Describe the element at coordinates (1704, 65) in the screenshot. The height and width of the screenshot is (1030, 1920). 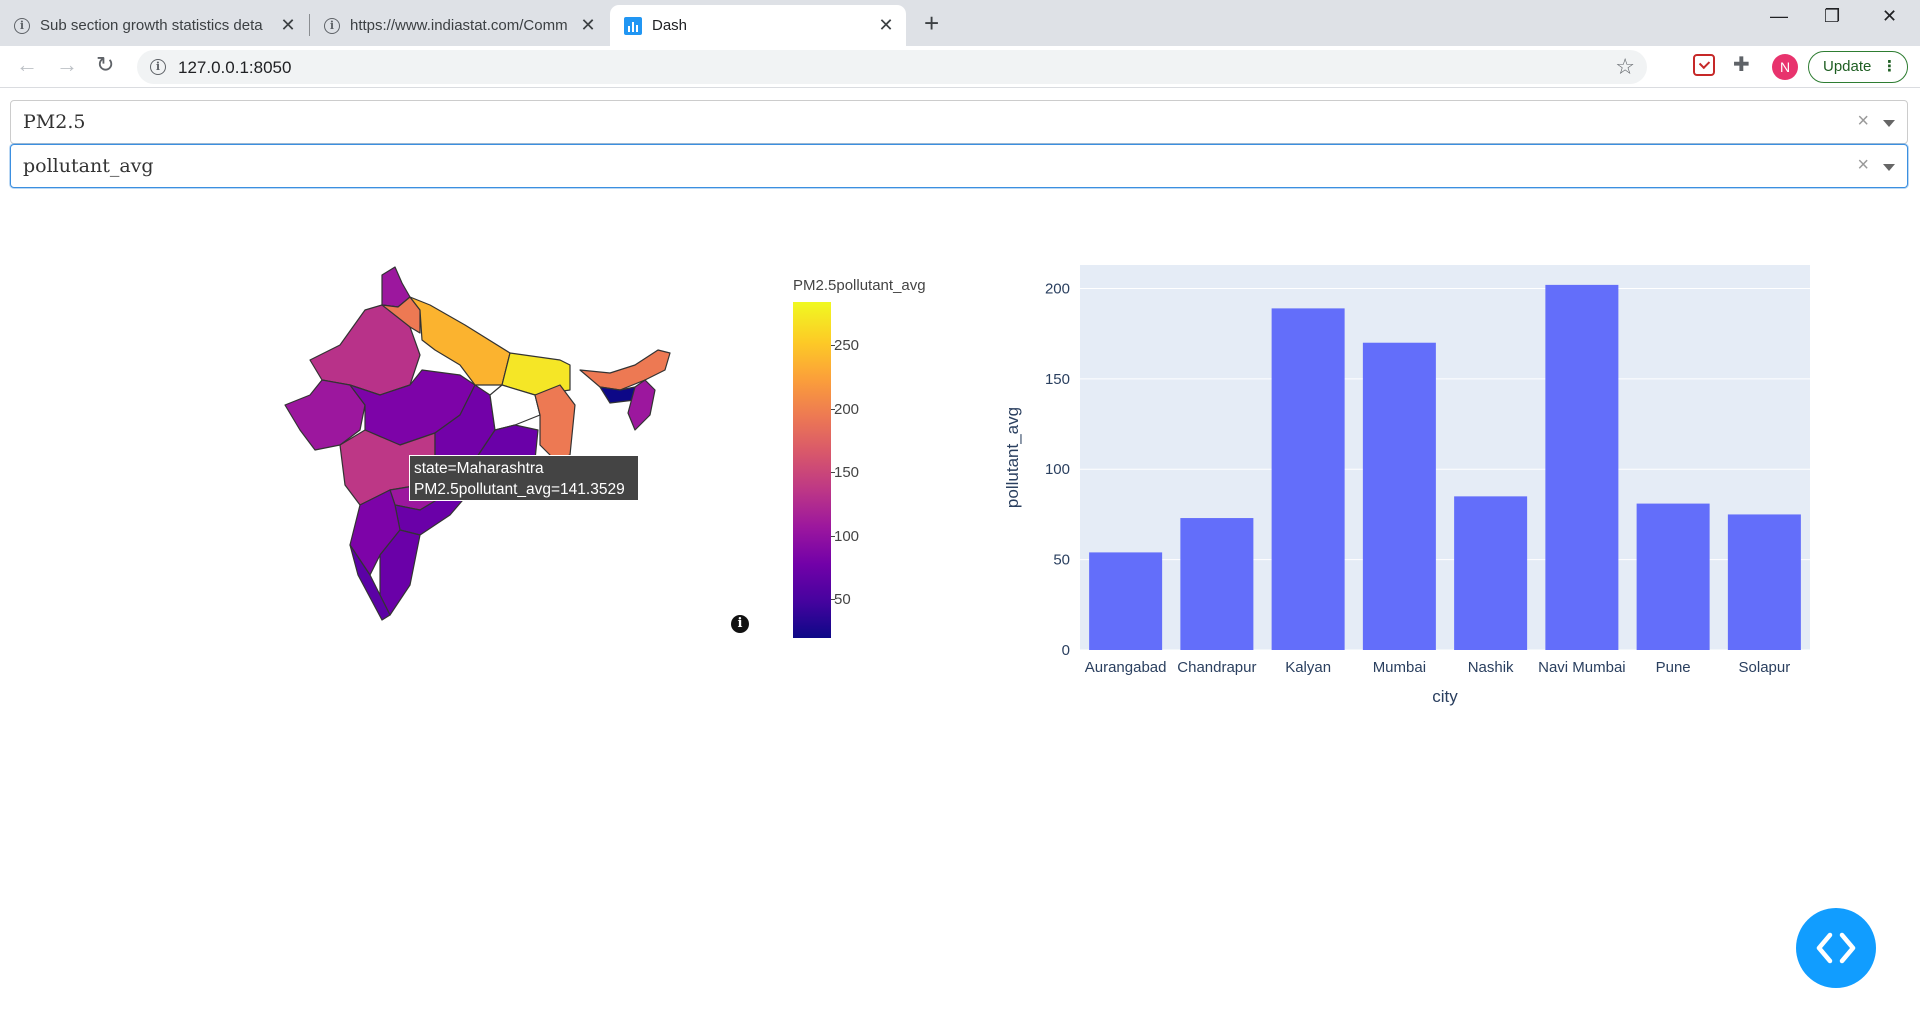
I see `pocket-extension-icon` at that location.